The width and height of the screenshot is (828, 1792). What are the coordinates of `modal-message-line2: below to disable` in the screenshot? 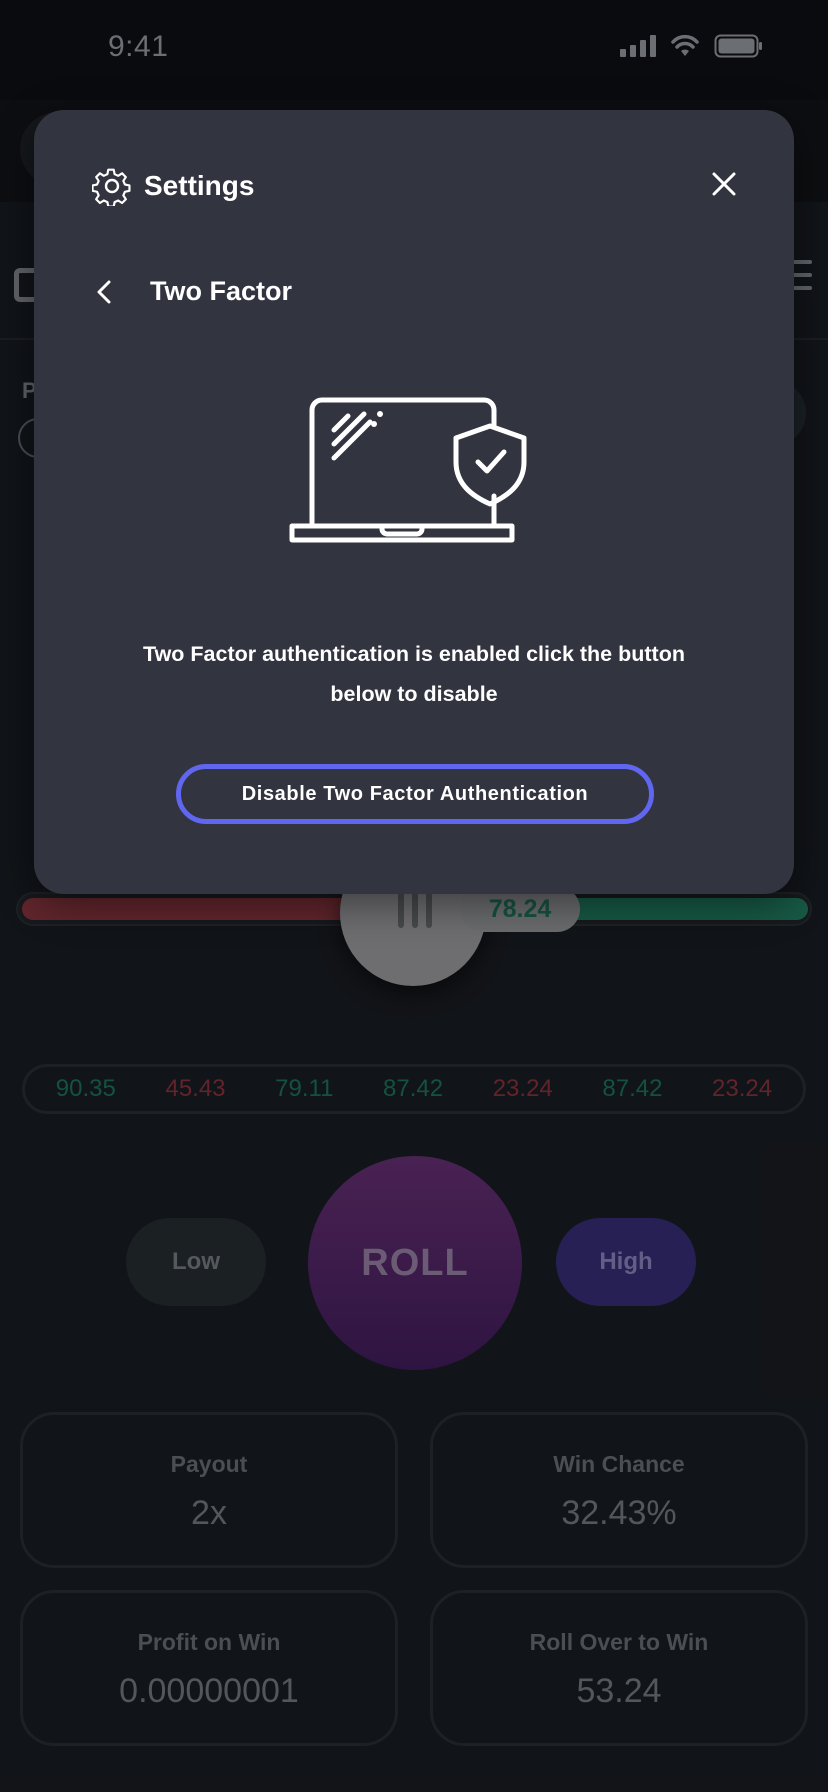 It's located at (414, 694).